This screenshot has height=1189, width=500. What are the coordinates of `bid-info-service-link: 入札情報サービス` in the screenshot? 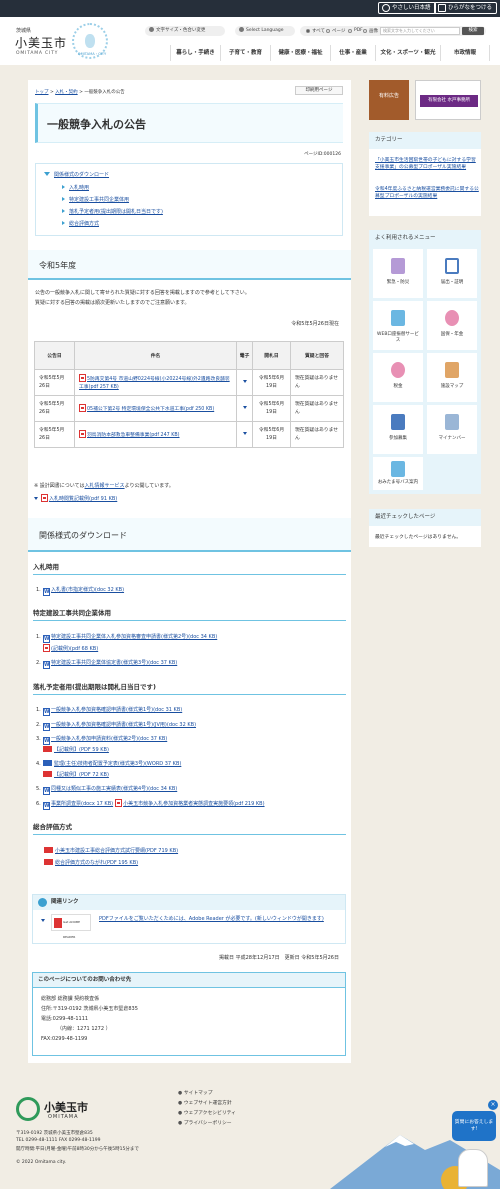 It's located at (105, 486).